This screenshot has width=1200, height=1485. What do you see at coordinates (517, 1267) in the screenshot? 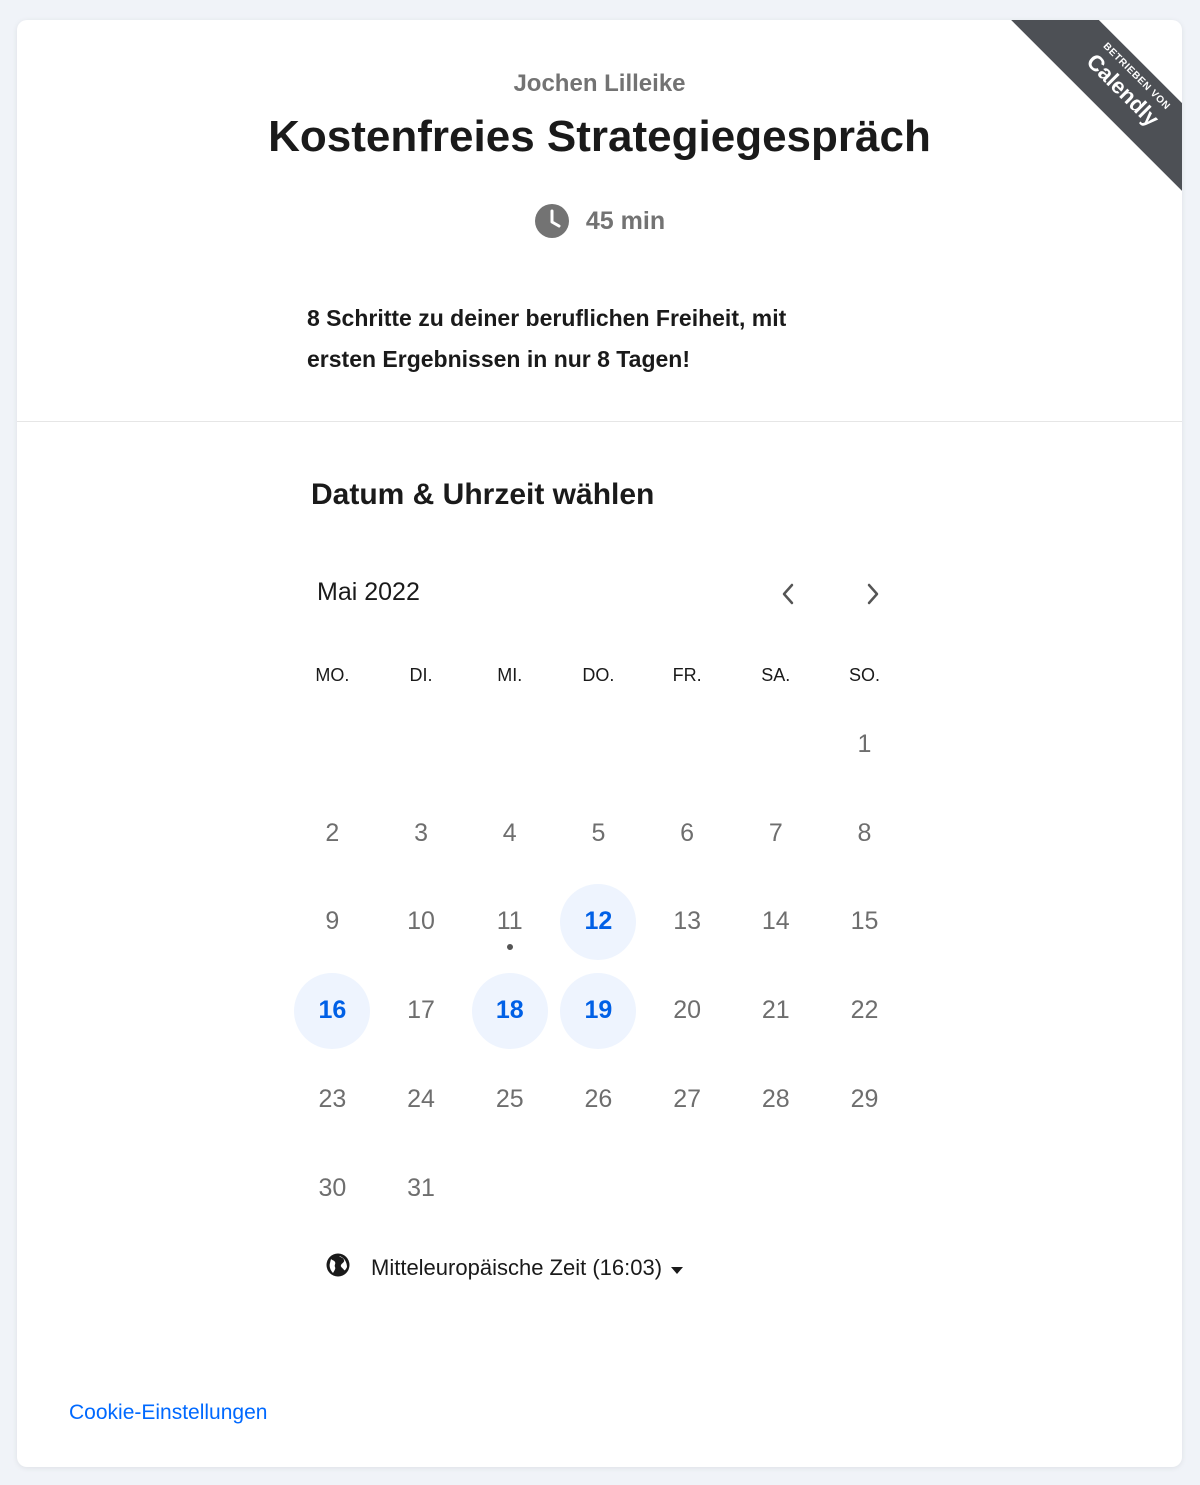
I see `timezone-label: Mitteleuropäische Zeit (16:03)` at bounding box center [517, 1267].